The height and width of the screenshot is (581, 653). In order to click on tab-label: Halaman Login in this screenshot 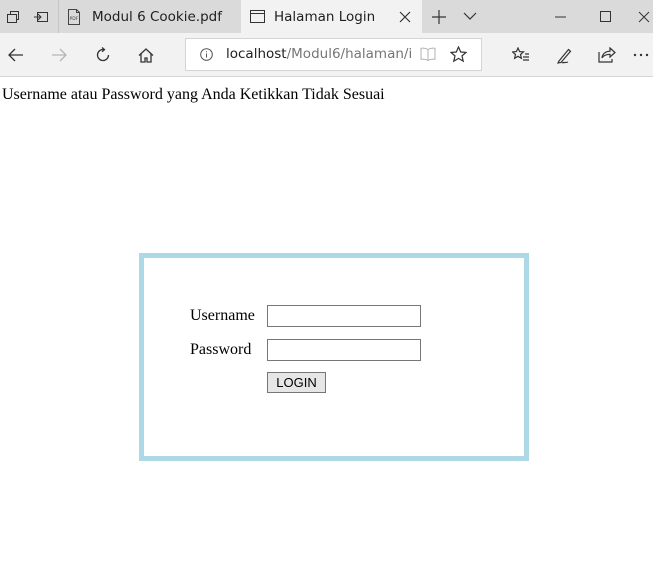, I will do `click(325, 16)`.